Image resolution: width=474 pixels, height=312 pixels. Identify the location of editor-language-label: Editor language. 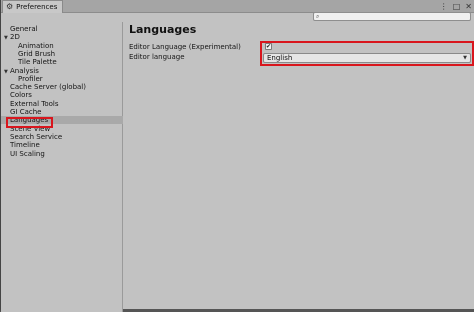
(157, 57).